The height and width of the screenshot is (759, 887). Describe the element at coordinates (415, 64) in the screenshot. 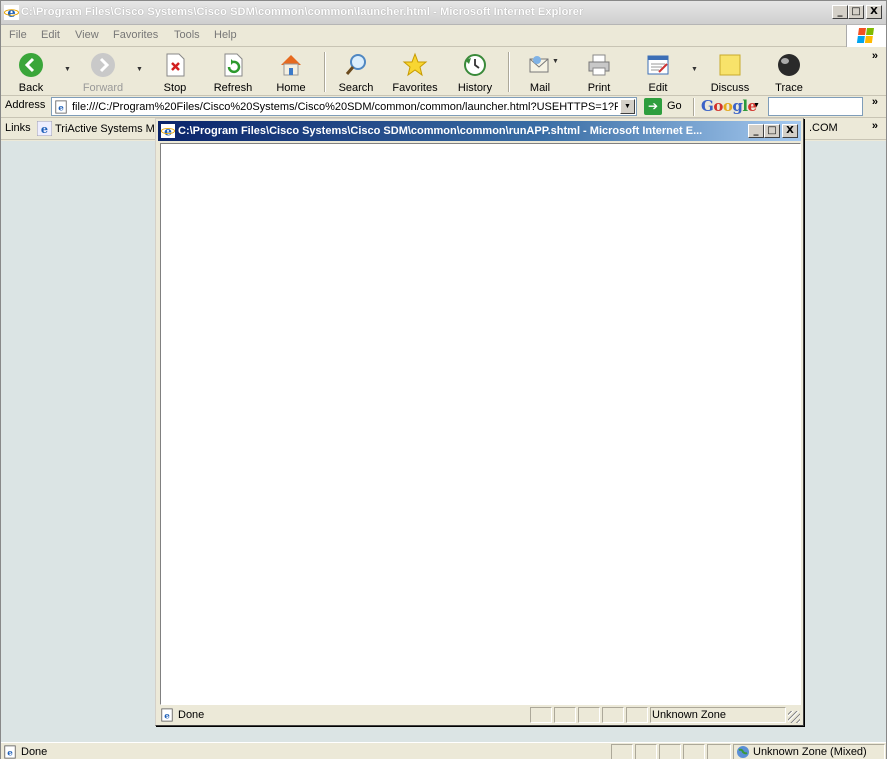

I see `favorites-star-icon` at that location.